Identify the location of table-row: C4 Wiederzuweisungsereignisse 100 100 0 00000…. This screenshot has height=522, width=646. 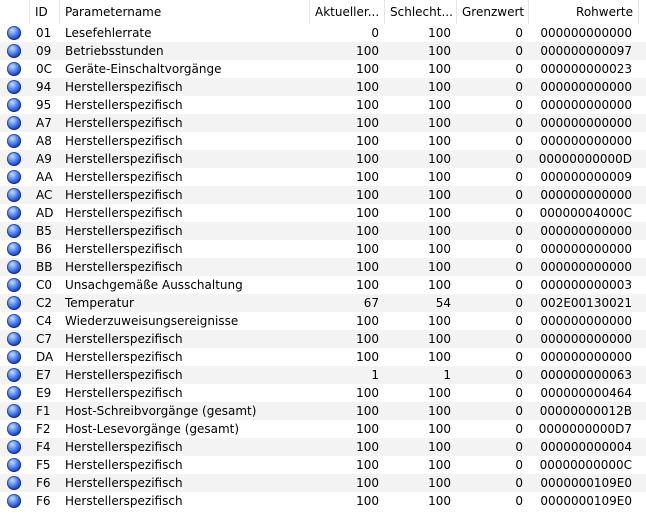
(323, 321).